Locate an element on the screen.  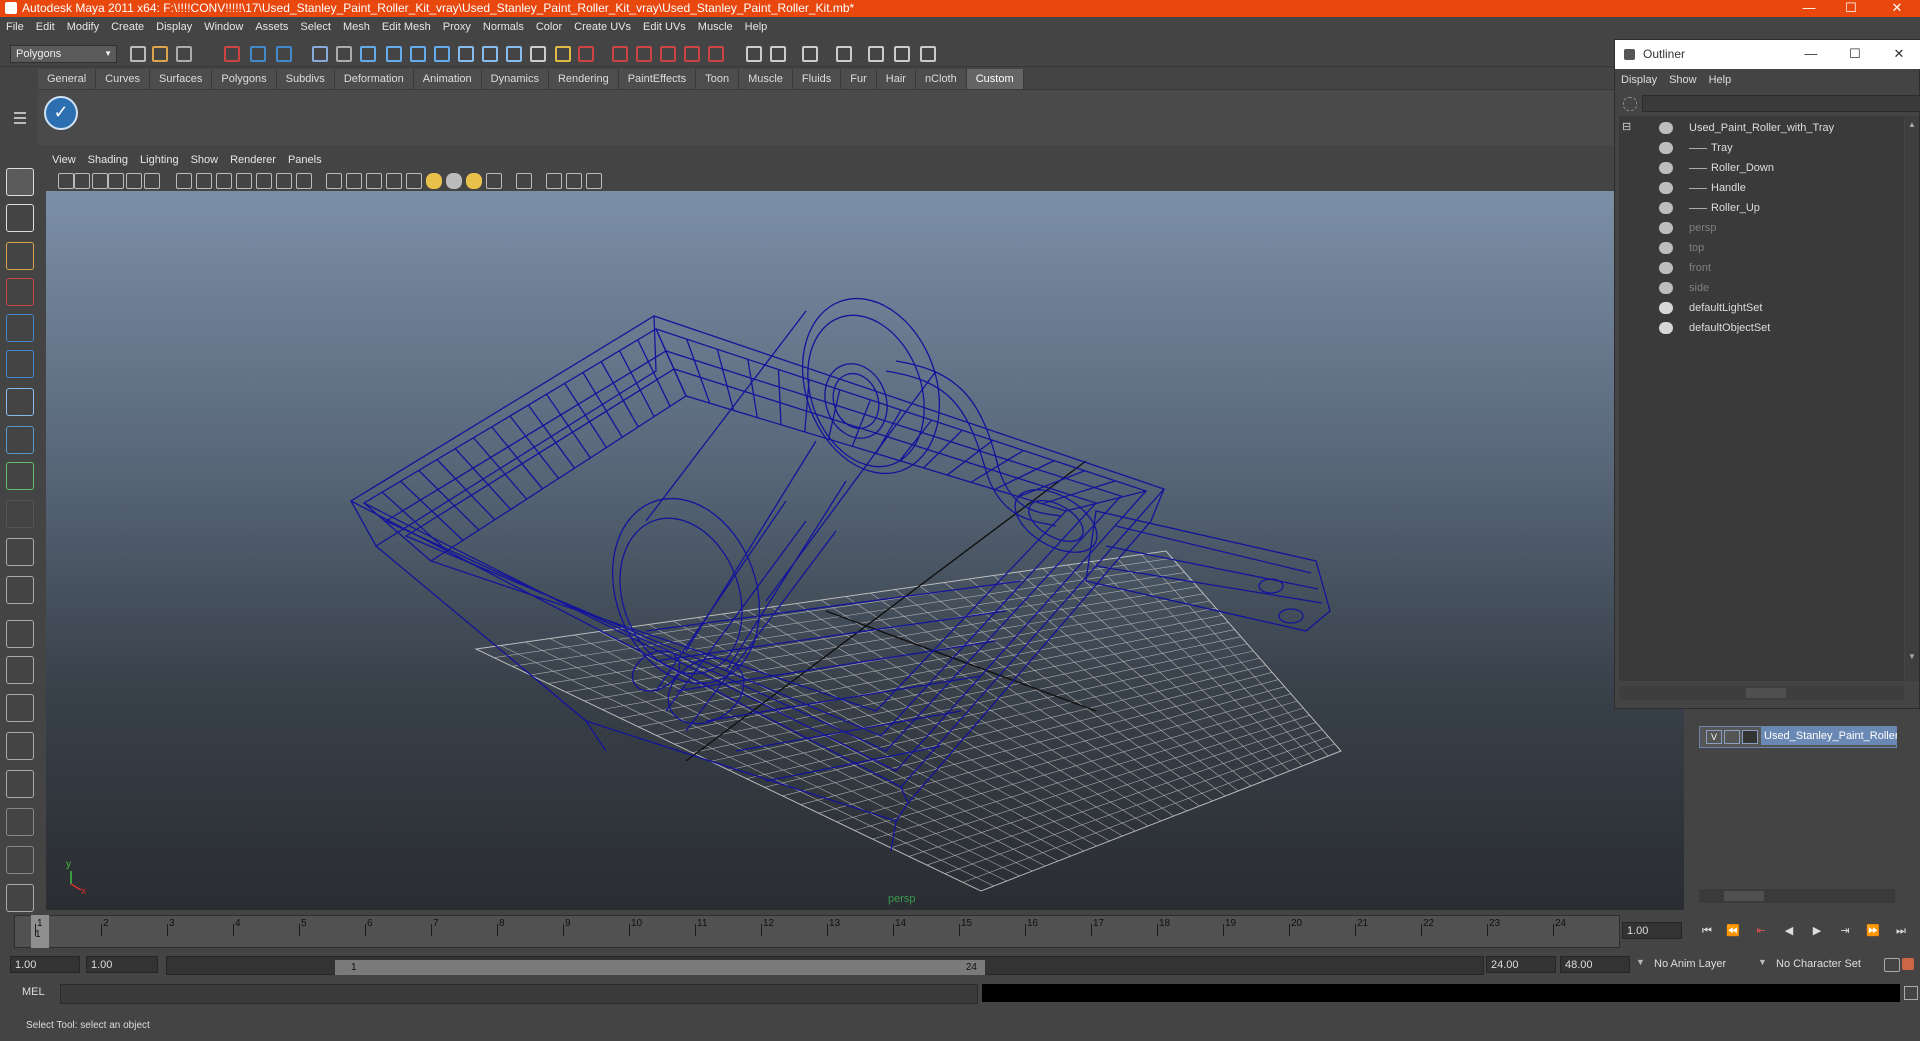
viewport-menu-panels: Panels is located at coordinates (305, 160).